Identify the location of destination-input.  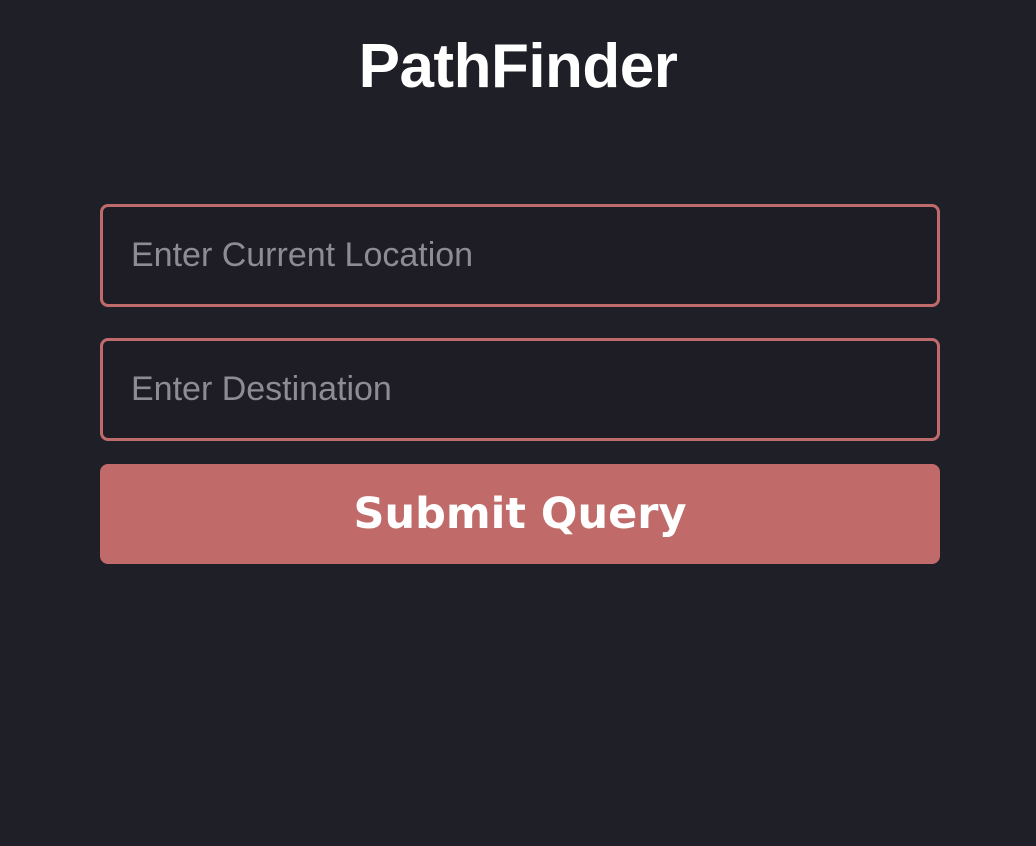
(520, 389).